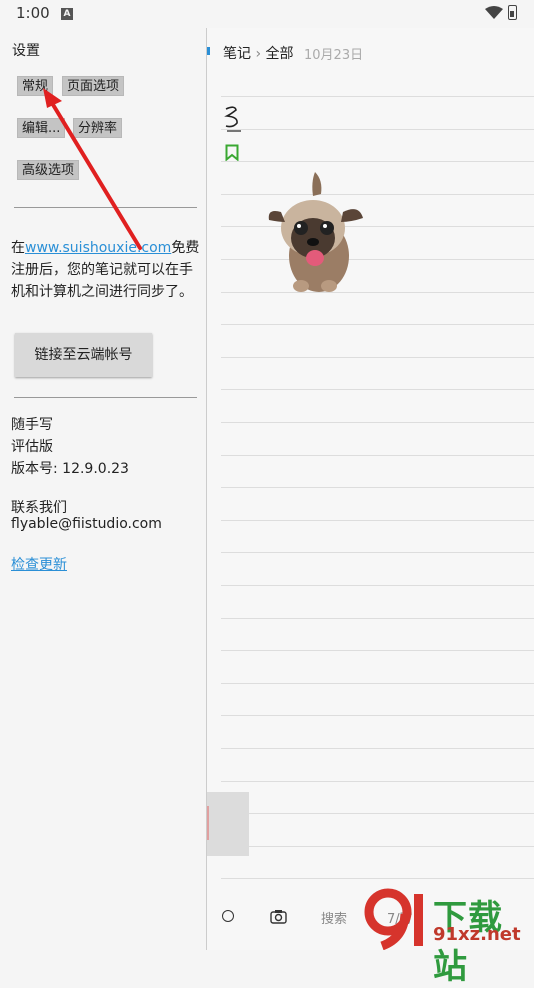 This screenshot has height=988, width=534. Describe the element at coordinates (39, 564) in the screenshot. I see `check-update-link: 检查更新` at that location.